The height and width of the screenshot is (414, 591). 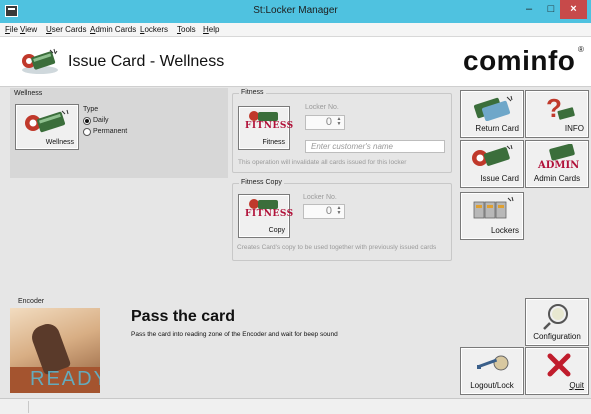 What do you see at coordinates (558, 157) in the screenshot?
I see `admin-card-icon: ADMIN` at bounding box center [558, 157].